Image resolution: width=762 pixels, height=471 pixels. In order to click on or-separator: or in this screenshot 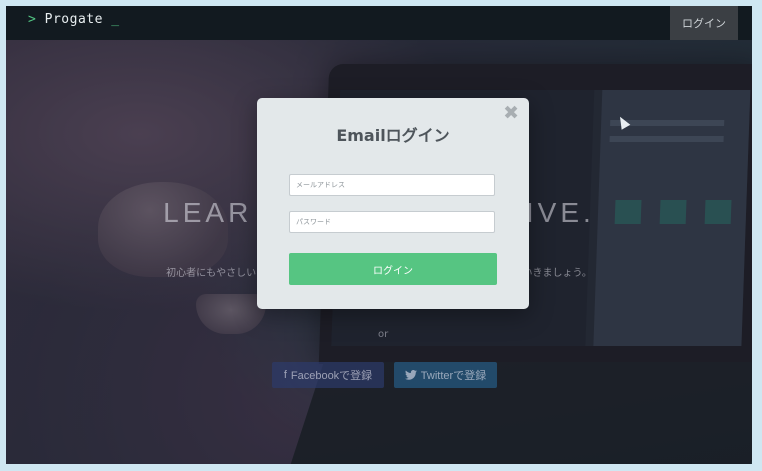, I will do `click(383, 334)`.